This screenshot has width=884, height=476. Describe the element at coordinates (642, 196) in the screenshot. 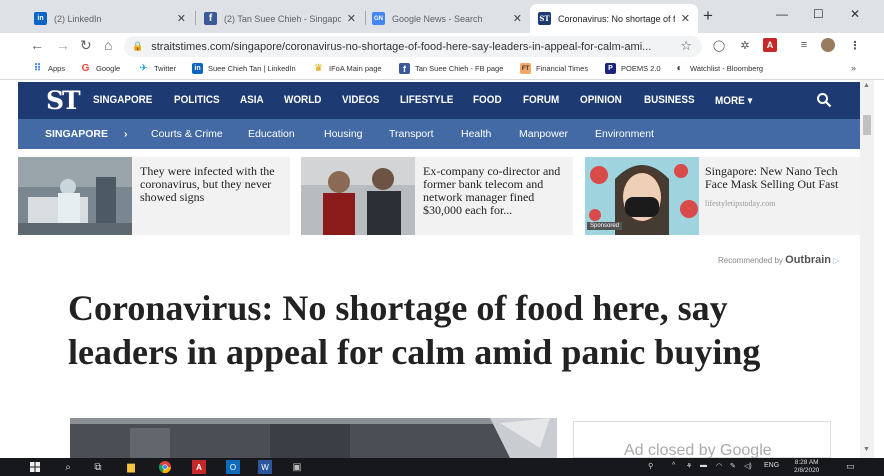

I see `rec-thumbnail-mask: Sponsored` at that location.